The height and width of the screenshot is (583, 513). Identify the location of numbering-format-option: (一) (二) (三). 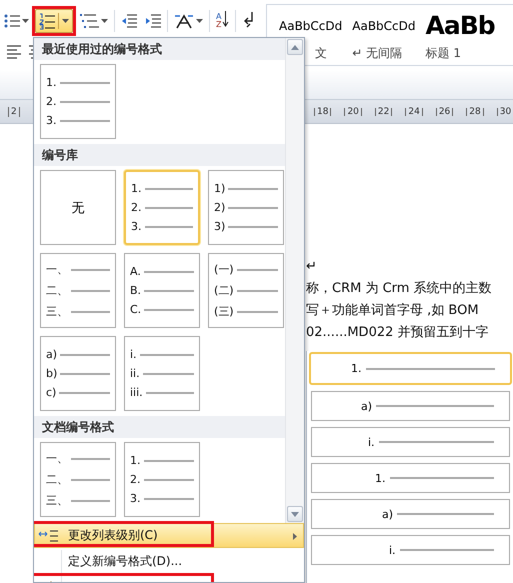
(246, 290).